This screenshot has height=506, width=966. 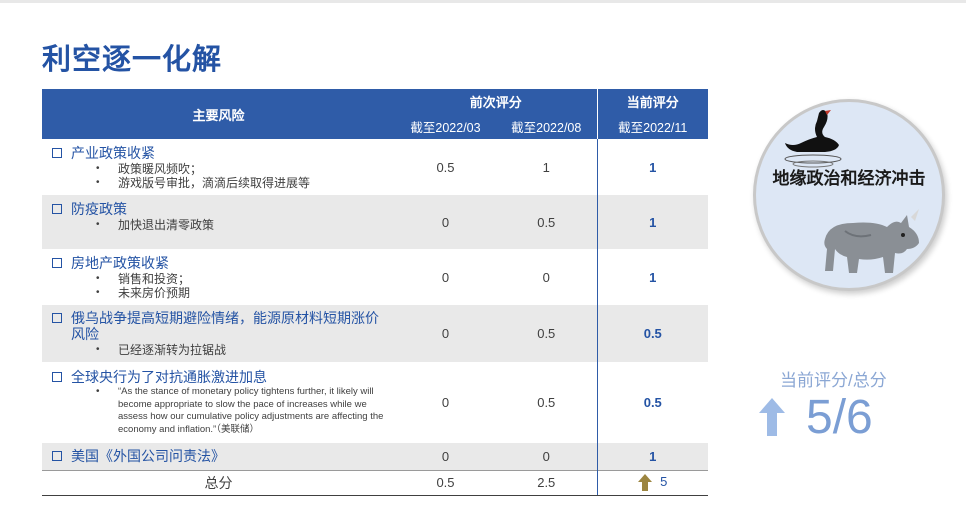 I want to click on top-divider, so click(x=483, y=1).